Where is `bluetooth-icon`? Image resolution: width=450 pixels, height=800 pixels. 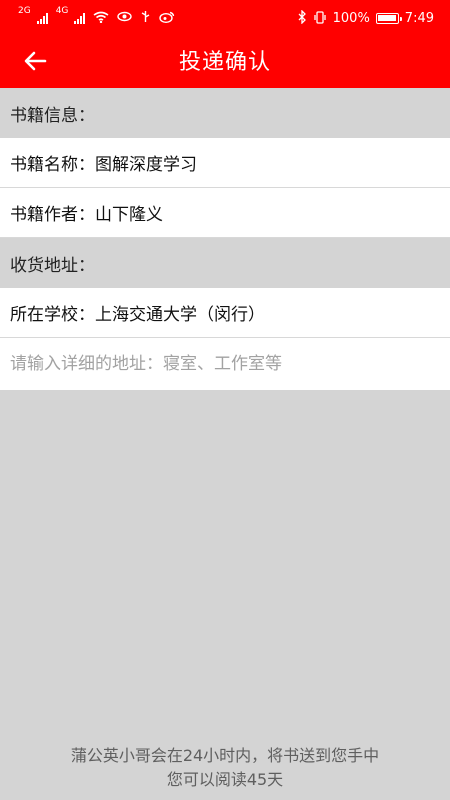 bluetooth-icon is located at coordinates (302, 18).